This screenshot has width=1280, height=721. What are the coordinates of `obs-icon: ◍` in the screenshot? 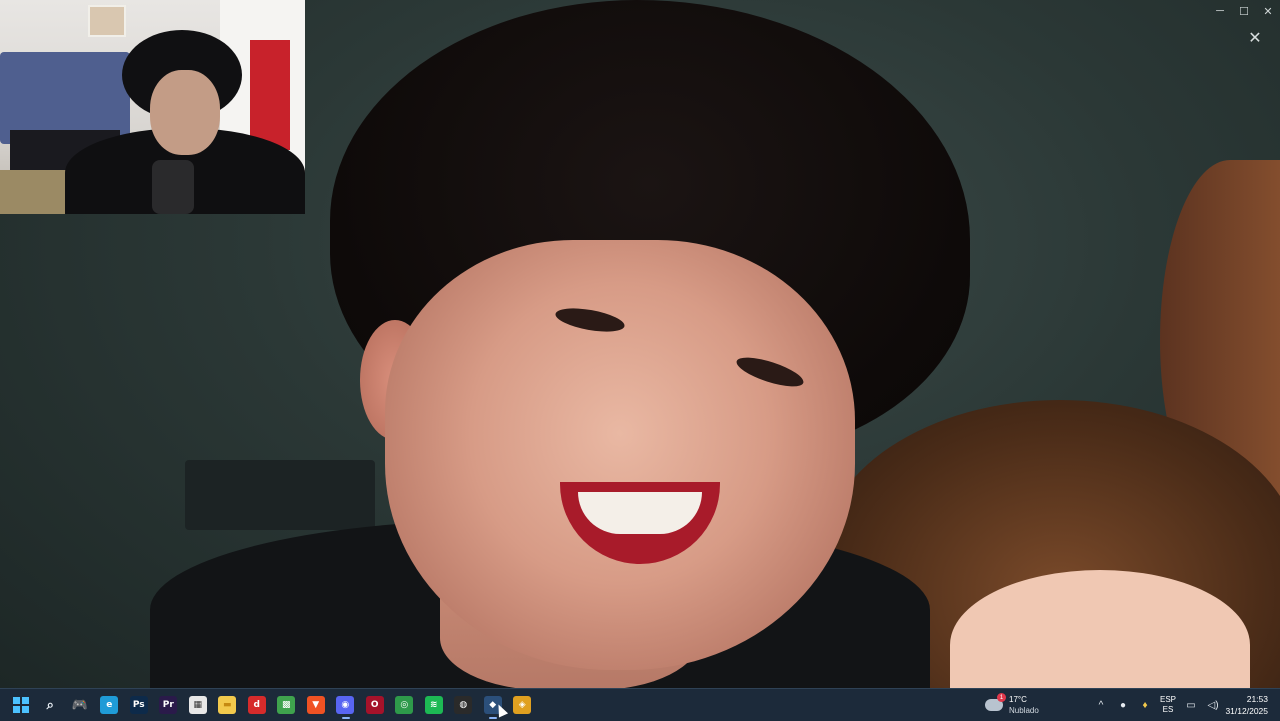 It's located at (463, 705).